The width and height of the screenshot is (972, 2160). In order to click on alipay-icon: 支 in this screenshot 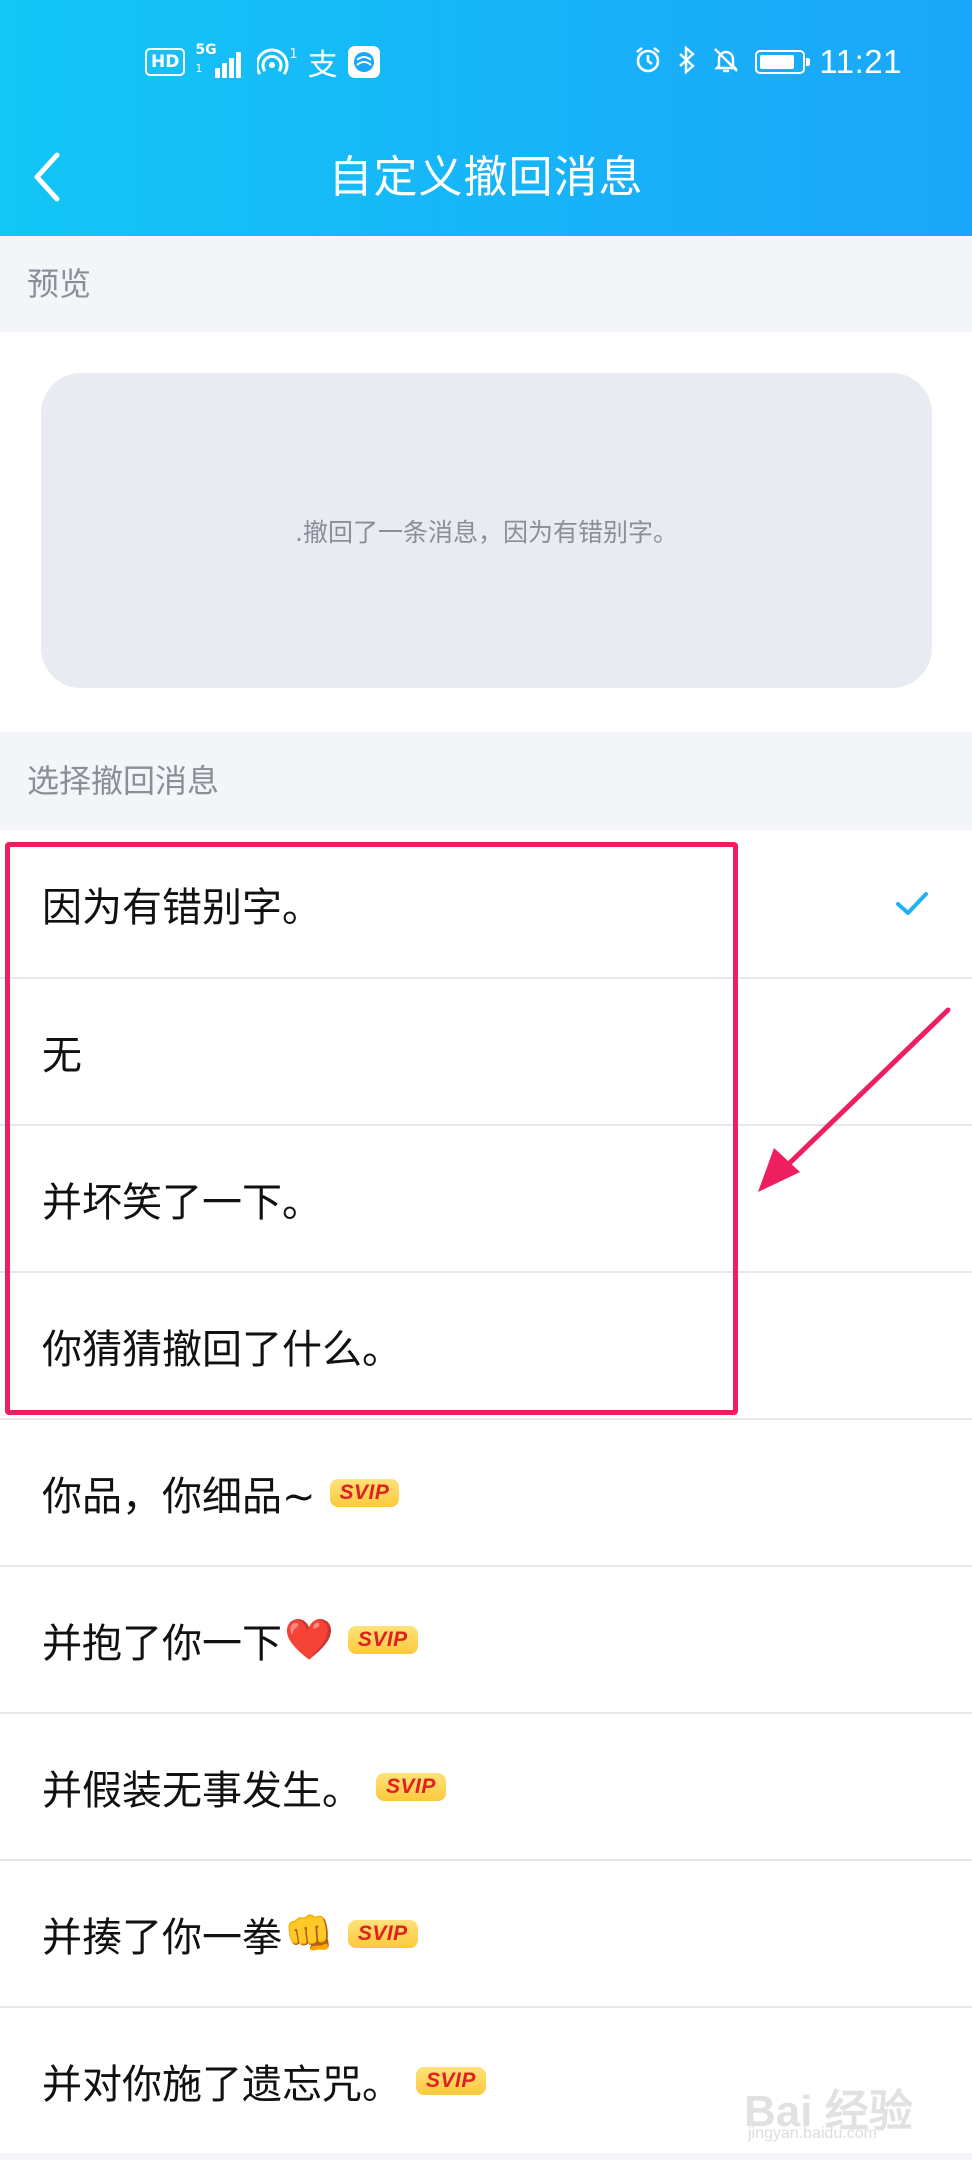, I will do `click(322, 65)`.